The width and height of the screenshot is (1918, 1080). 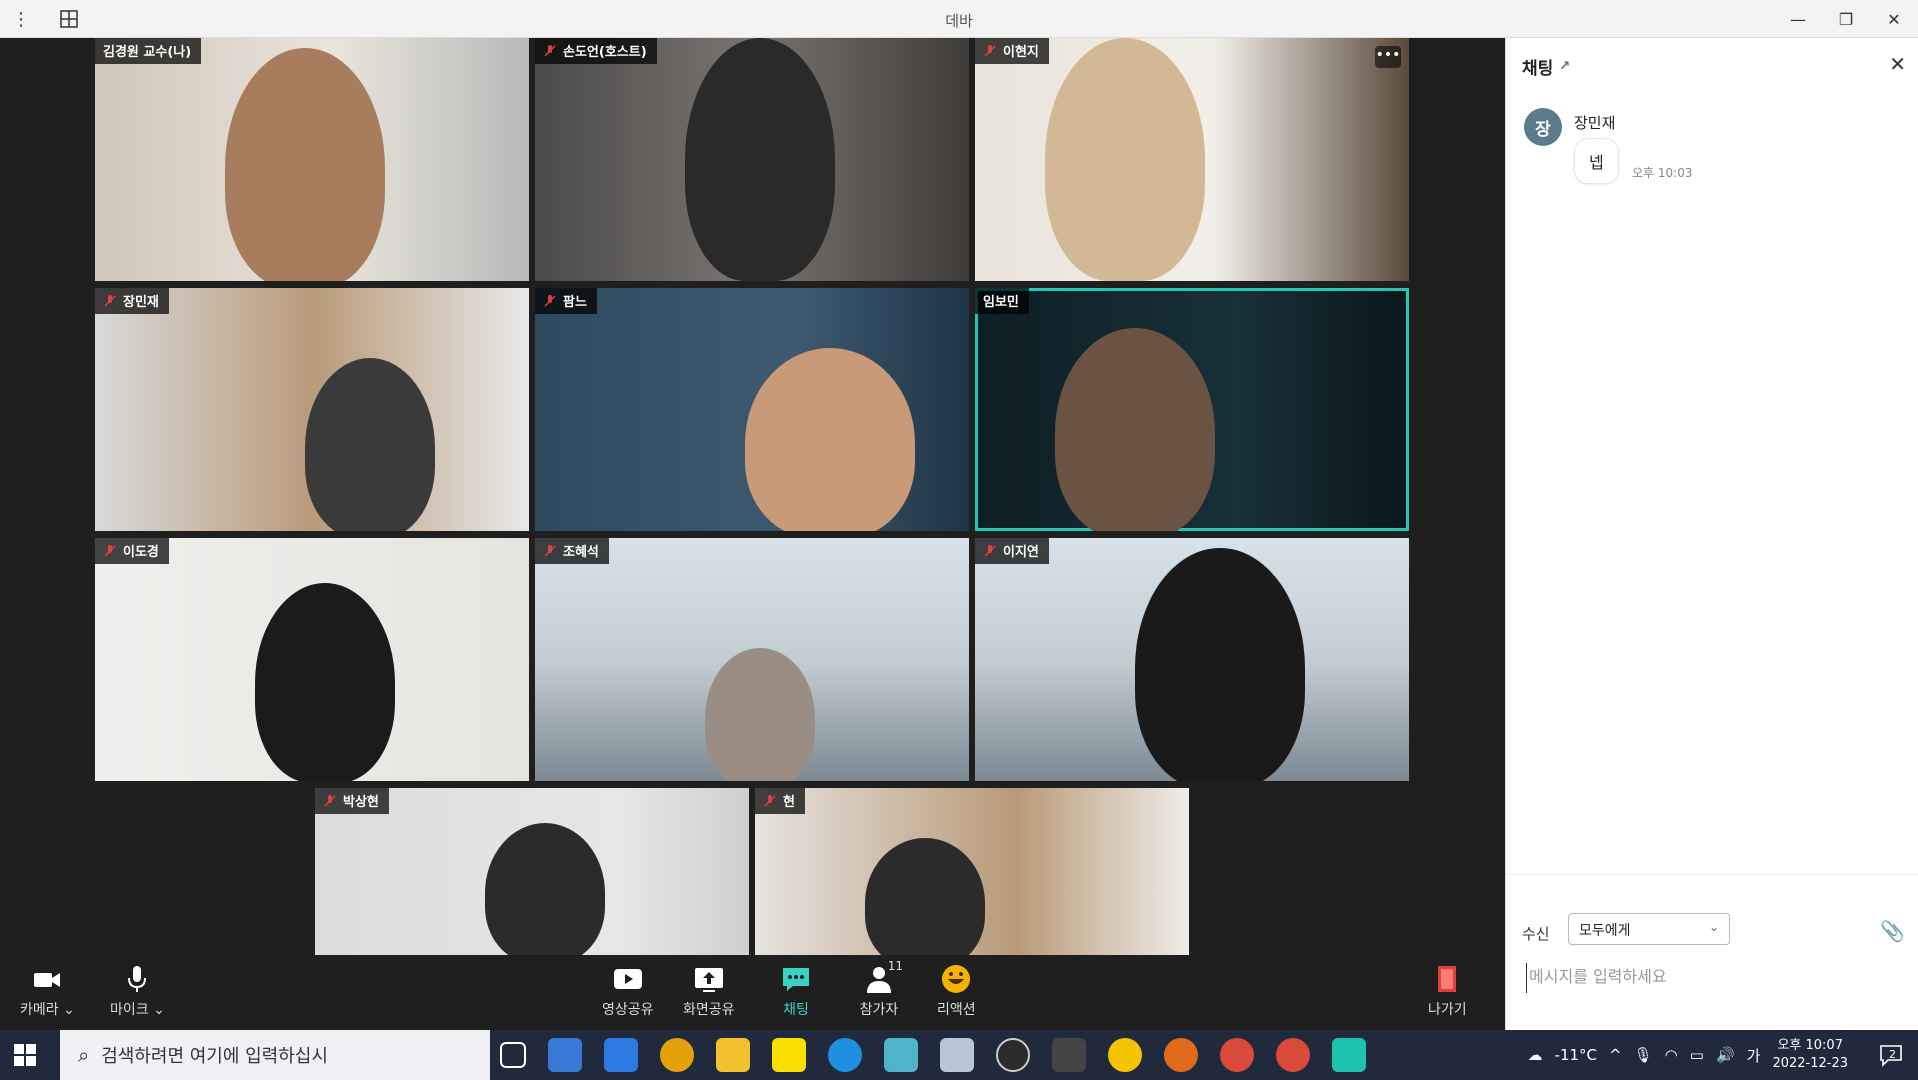 I want to click on participant-name: 이지연, so click(x=1012, y=551).